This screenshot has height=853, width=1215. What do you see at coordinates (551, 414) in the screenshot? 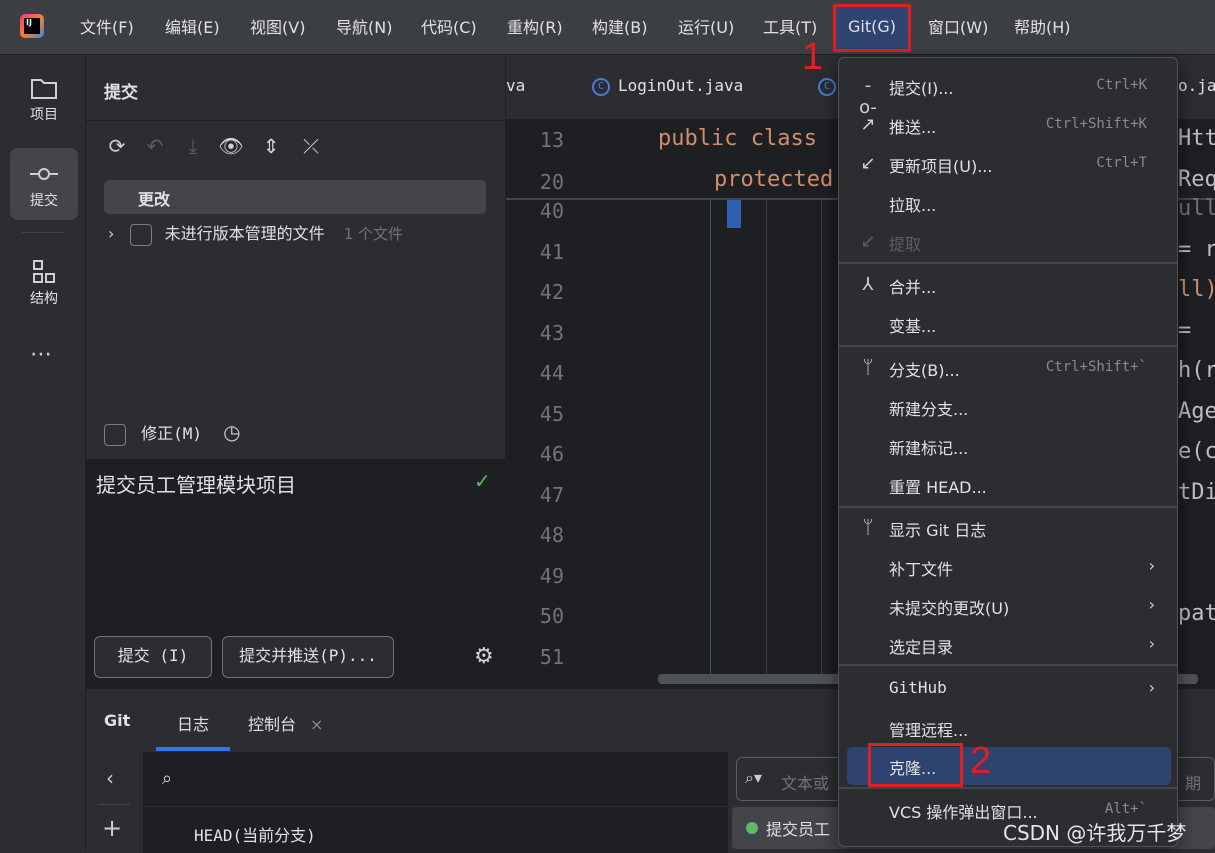
I see `line-number: 45` at bounding box center [551, 414].